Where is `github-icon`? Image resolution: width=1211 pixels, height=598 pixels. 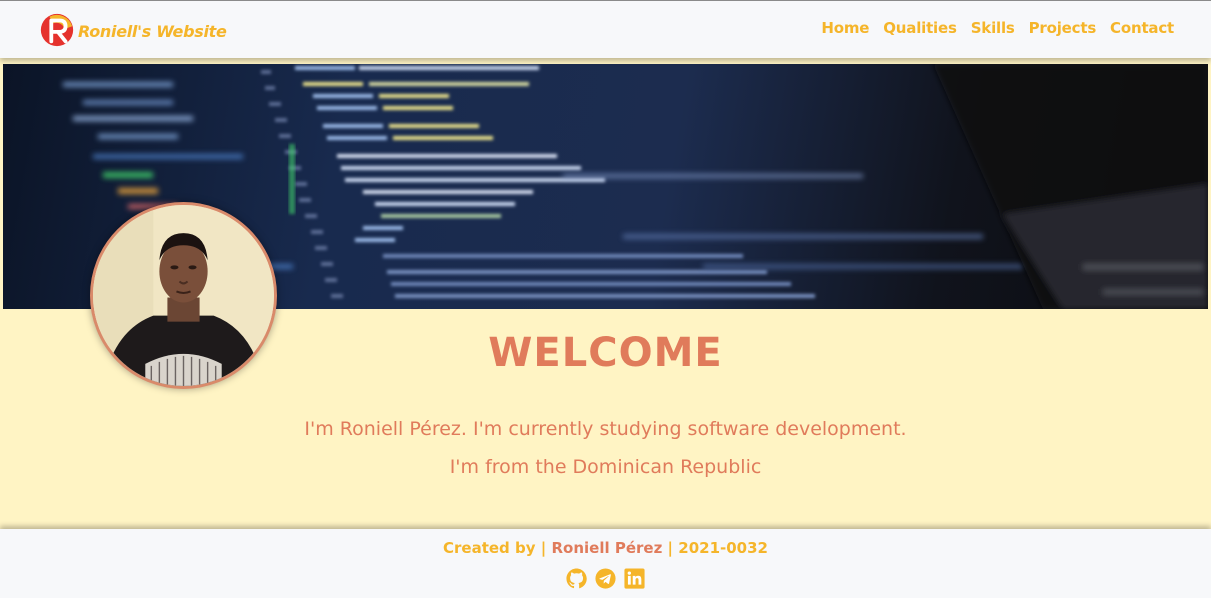 github-icon is located at coordinates (576, 578).